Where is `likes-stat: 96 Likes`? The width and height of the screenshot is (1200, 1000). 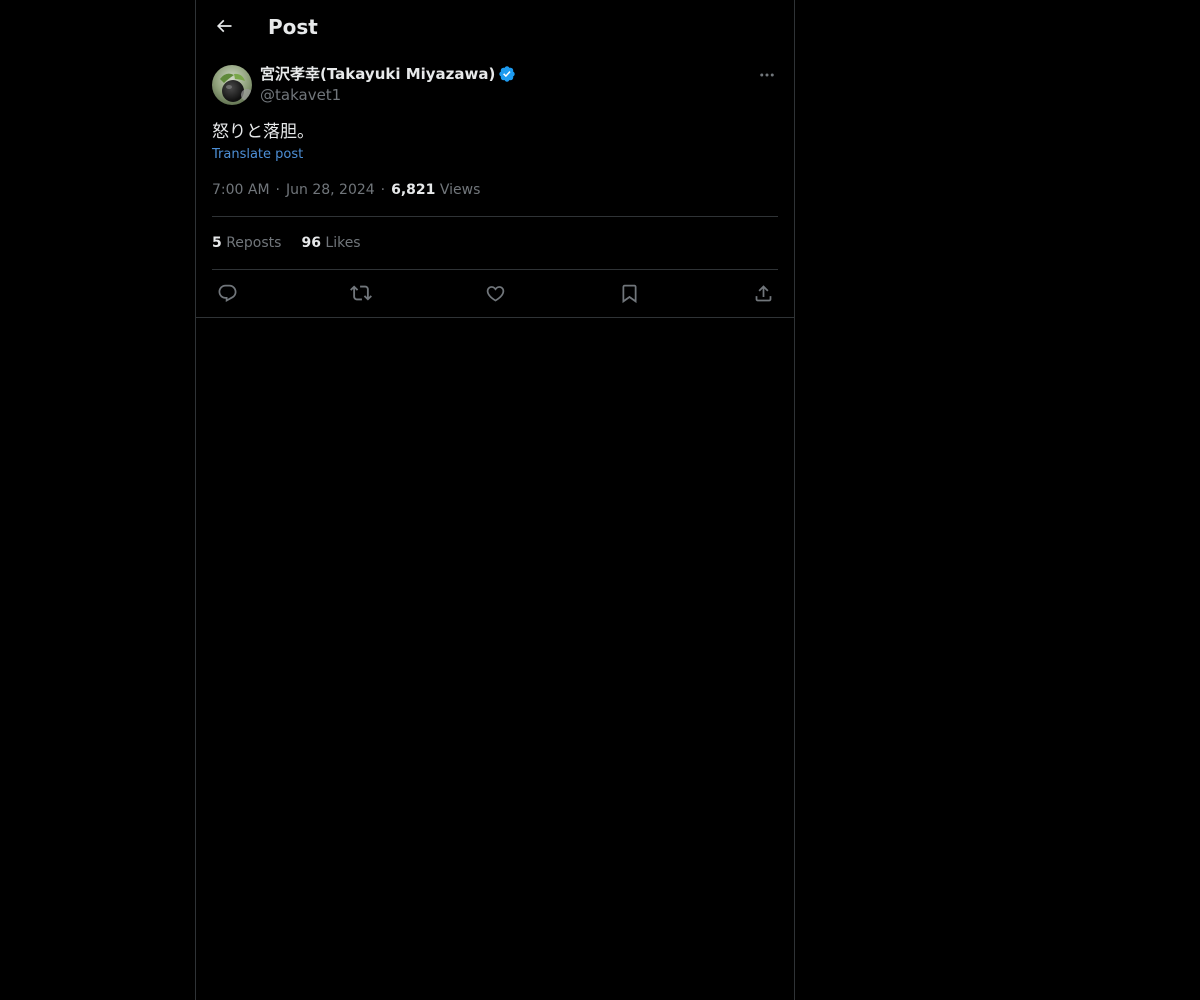 likes-stat: 96 Likes is located at coordinates (330, 243).